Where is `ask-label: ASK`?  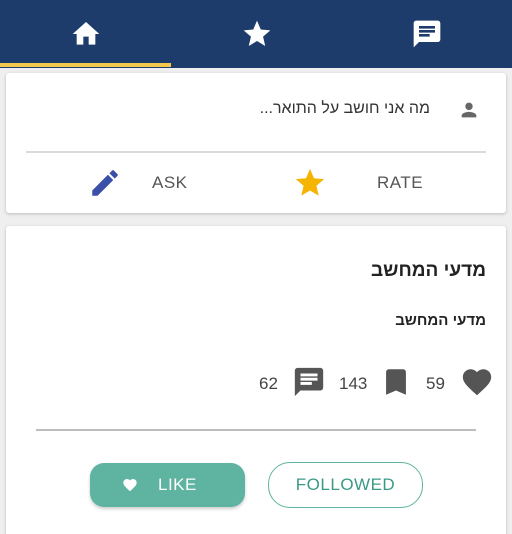
ask-label: ASK is located at coordinates (170, 182).